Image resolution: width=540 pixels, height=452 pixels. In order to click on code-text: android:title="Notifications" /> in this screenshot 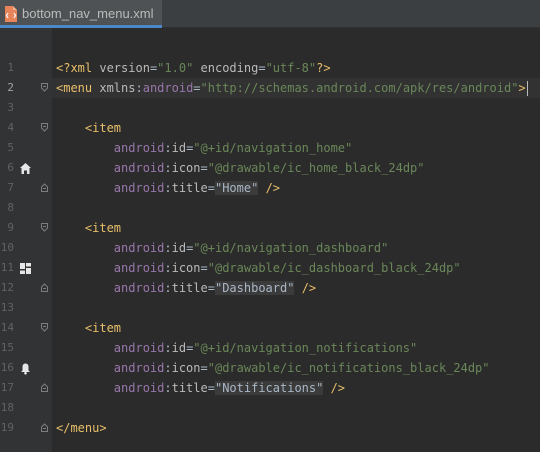, I will do `click(200, 388)`.